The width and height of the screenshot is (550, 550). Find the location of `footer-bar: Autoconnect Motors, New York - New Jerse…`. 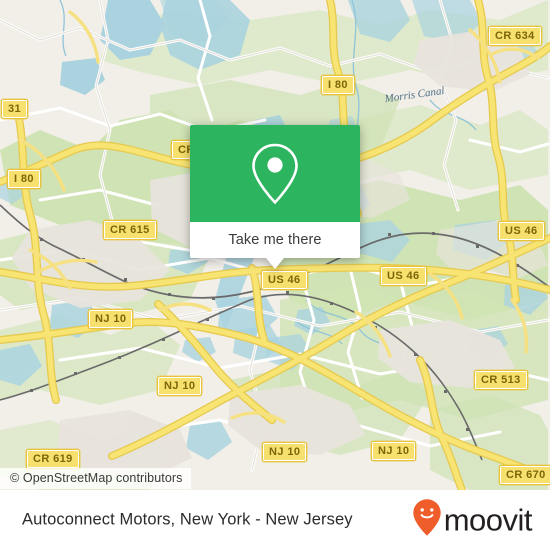

footer-bar: Autoconnect Motors, New York - New Jerse… is located at coordinates (275, 520).